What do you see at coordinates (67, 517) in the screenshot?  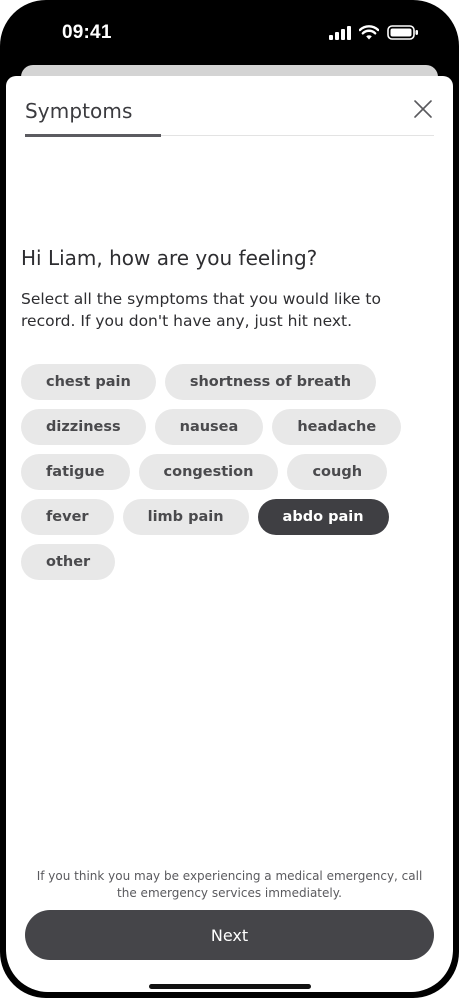 I see `chip-fever: fever` at bounding box center [67, 517].